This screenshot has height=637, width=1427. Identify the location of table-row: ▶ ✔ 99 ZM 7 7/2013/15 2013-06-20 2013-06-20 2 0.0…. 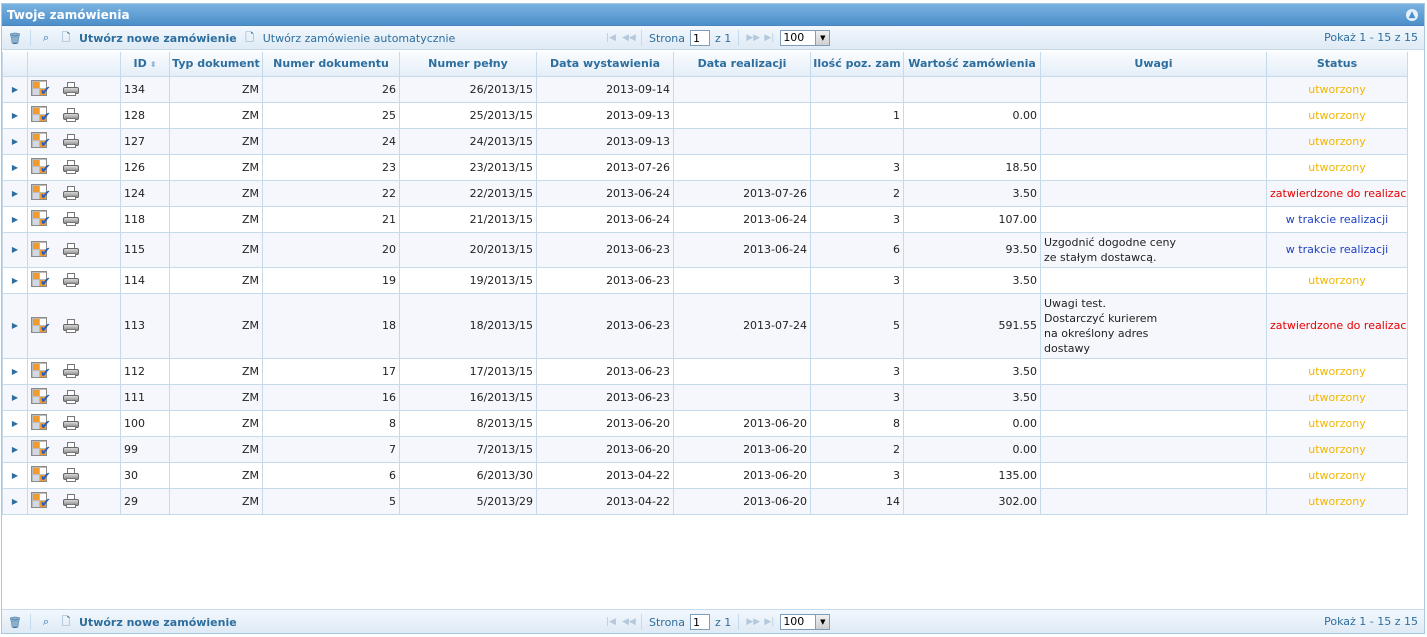
(705, 449).